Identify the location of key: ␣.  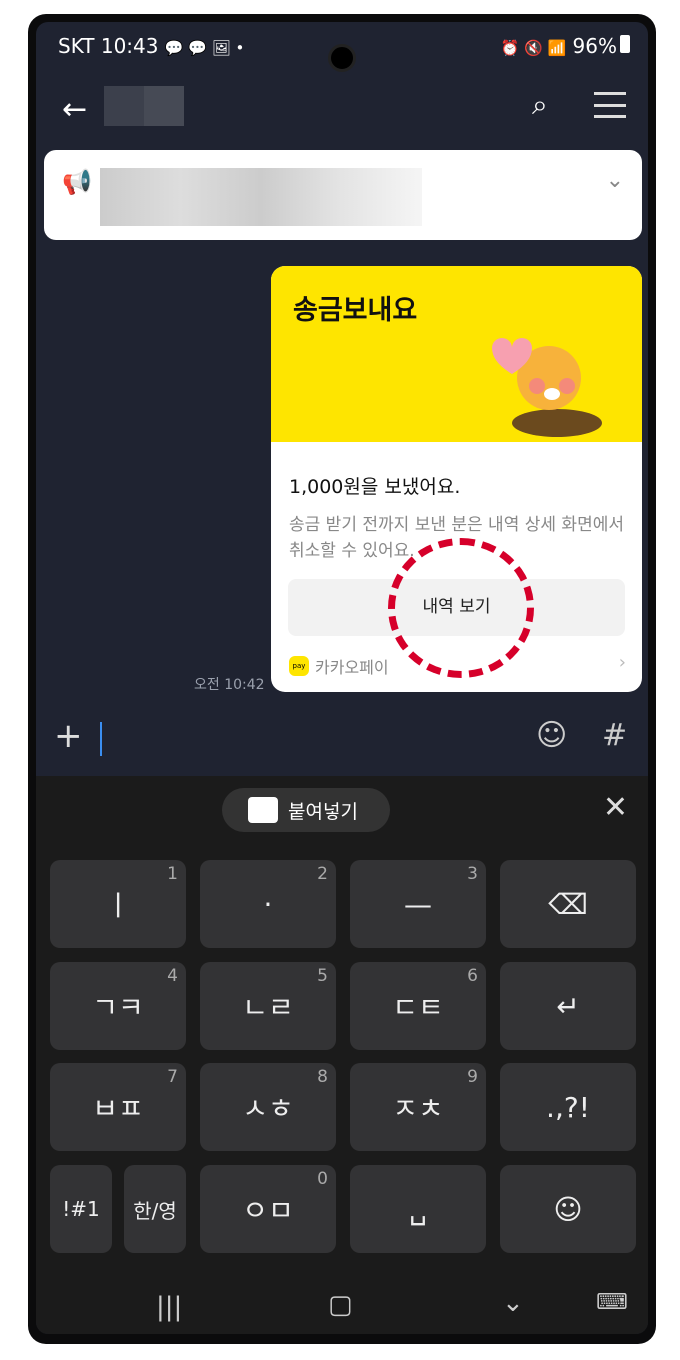
(418, 1209).